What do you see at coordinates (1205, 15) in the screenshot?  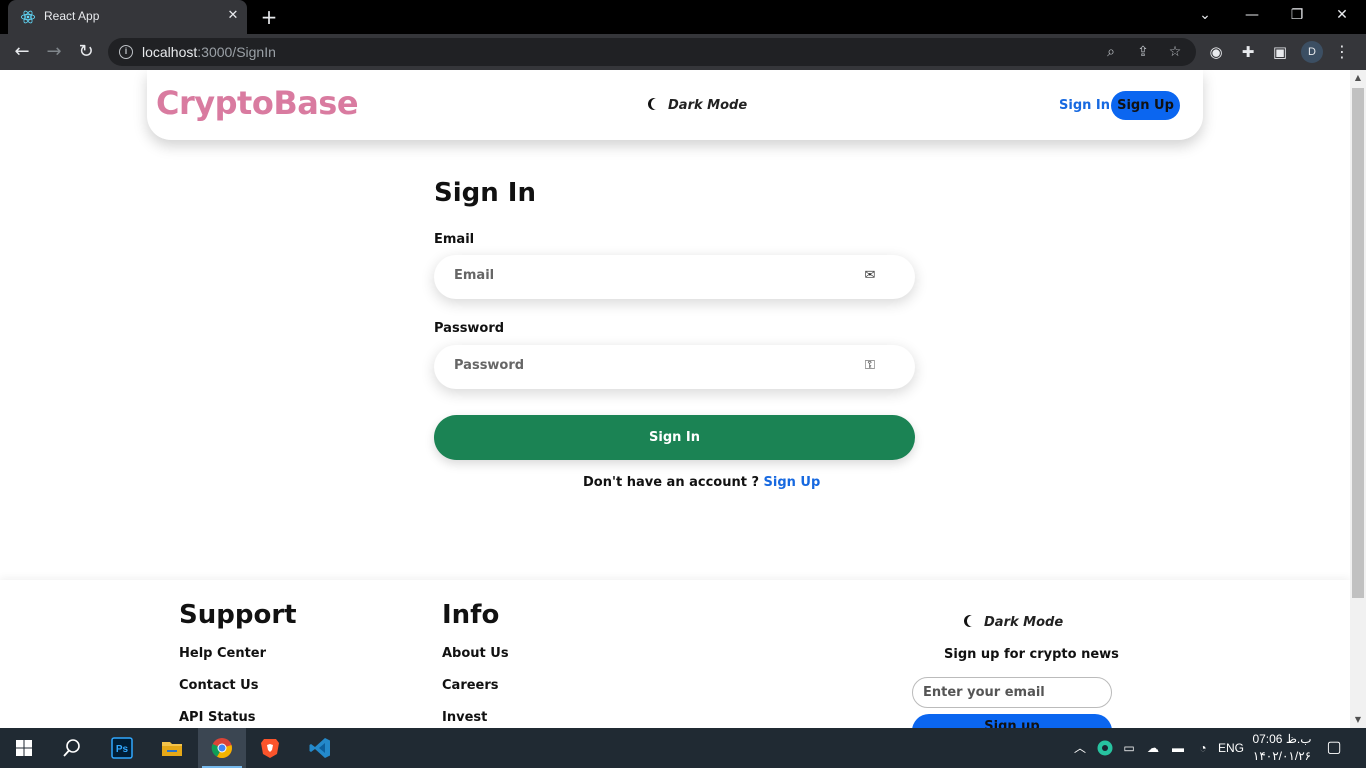 I see `tab-search-chevron-icon: ⌄` at bounding box center [1205, 15].